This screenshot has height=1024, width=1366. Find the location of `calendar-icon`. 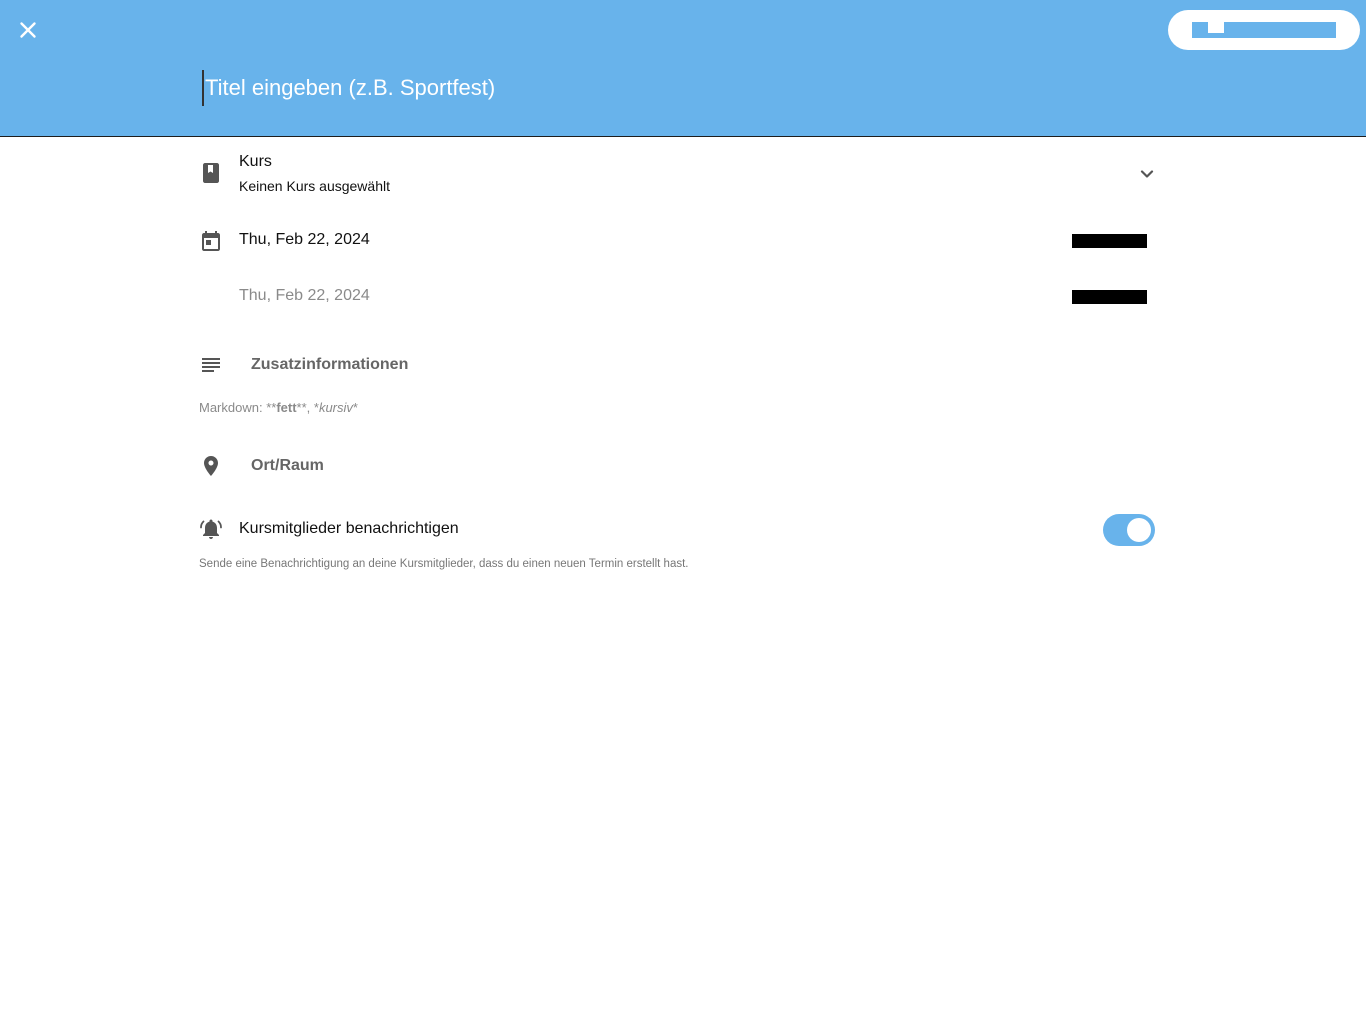

calendar-icon is located at coordinates (211, 241).